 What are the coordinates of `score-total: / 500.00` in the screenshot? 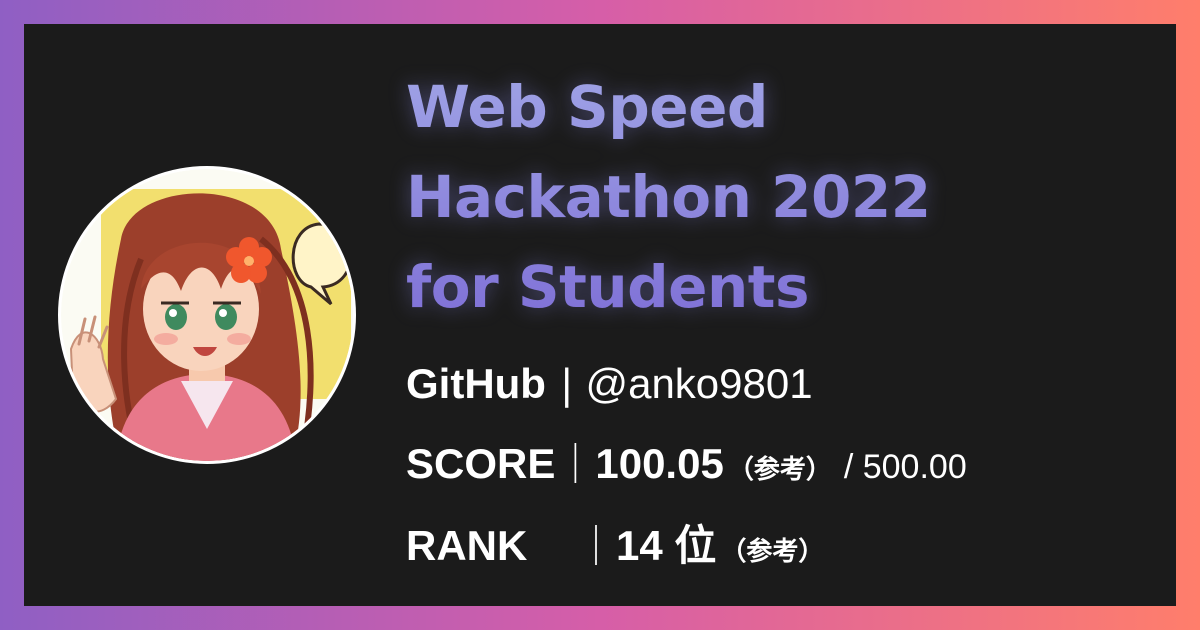 It's located at (905, 467).